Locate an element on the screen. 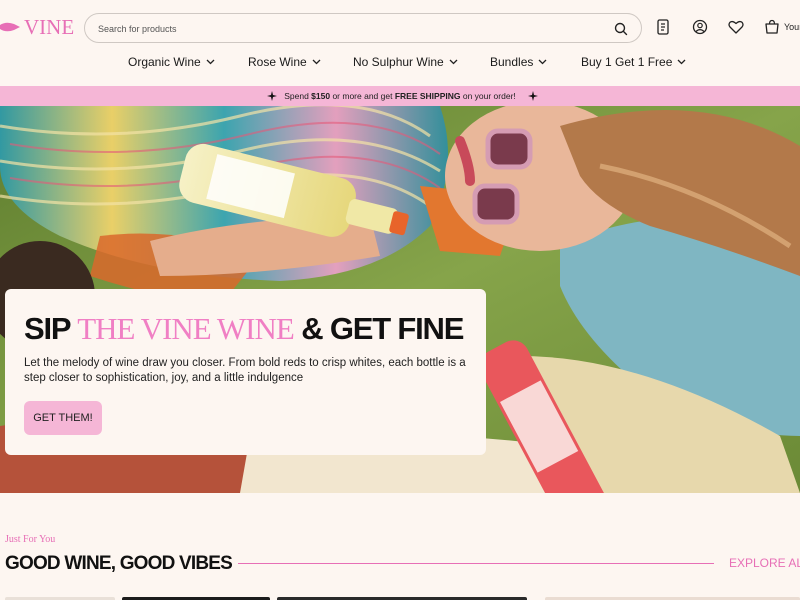  brand-logo: VINE is located at coordinates (37, 27).